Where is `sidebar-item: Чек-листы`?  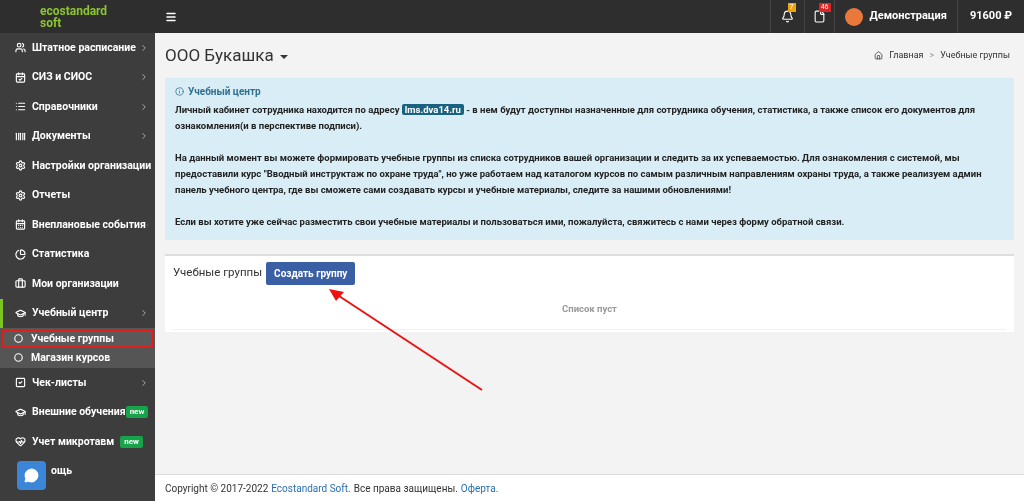 sidebar-item: Чек-листы is located at coordinates (77, 383).